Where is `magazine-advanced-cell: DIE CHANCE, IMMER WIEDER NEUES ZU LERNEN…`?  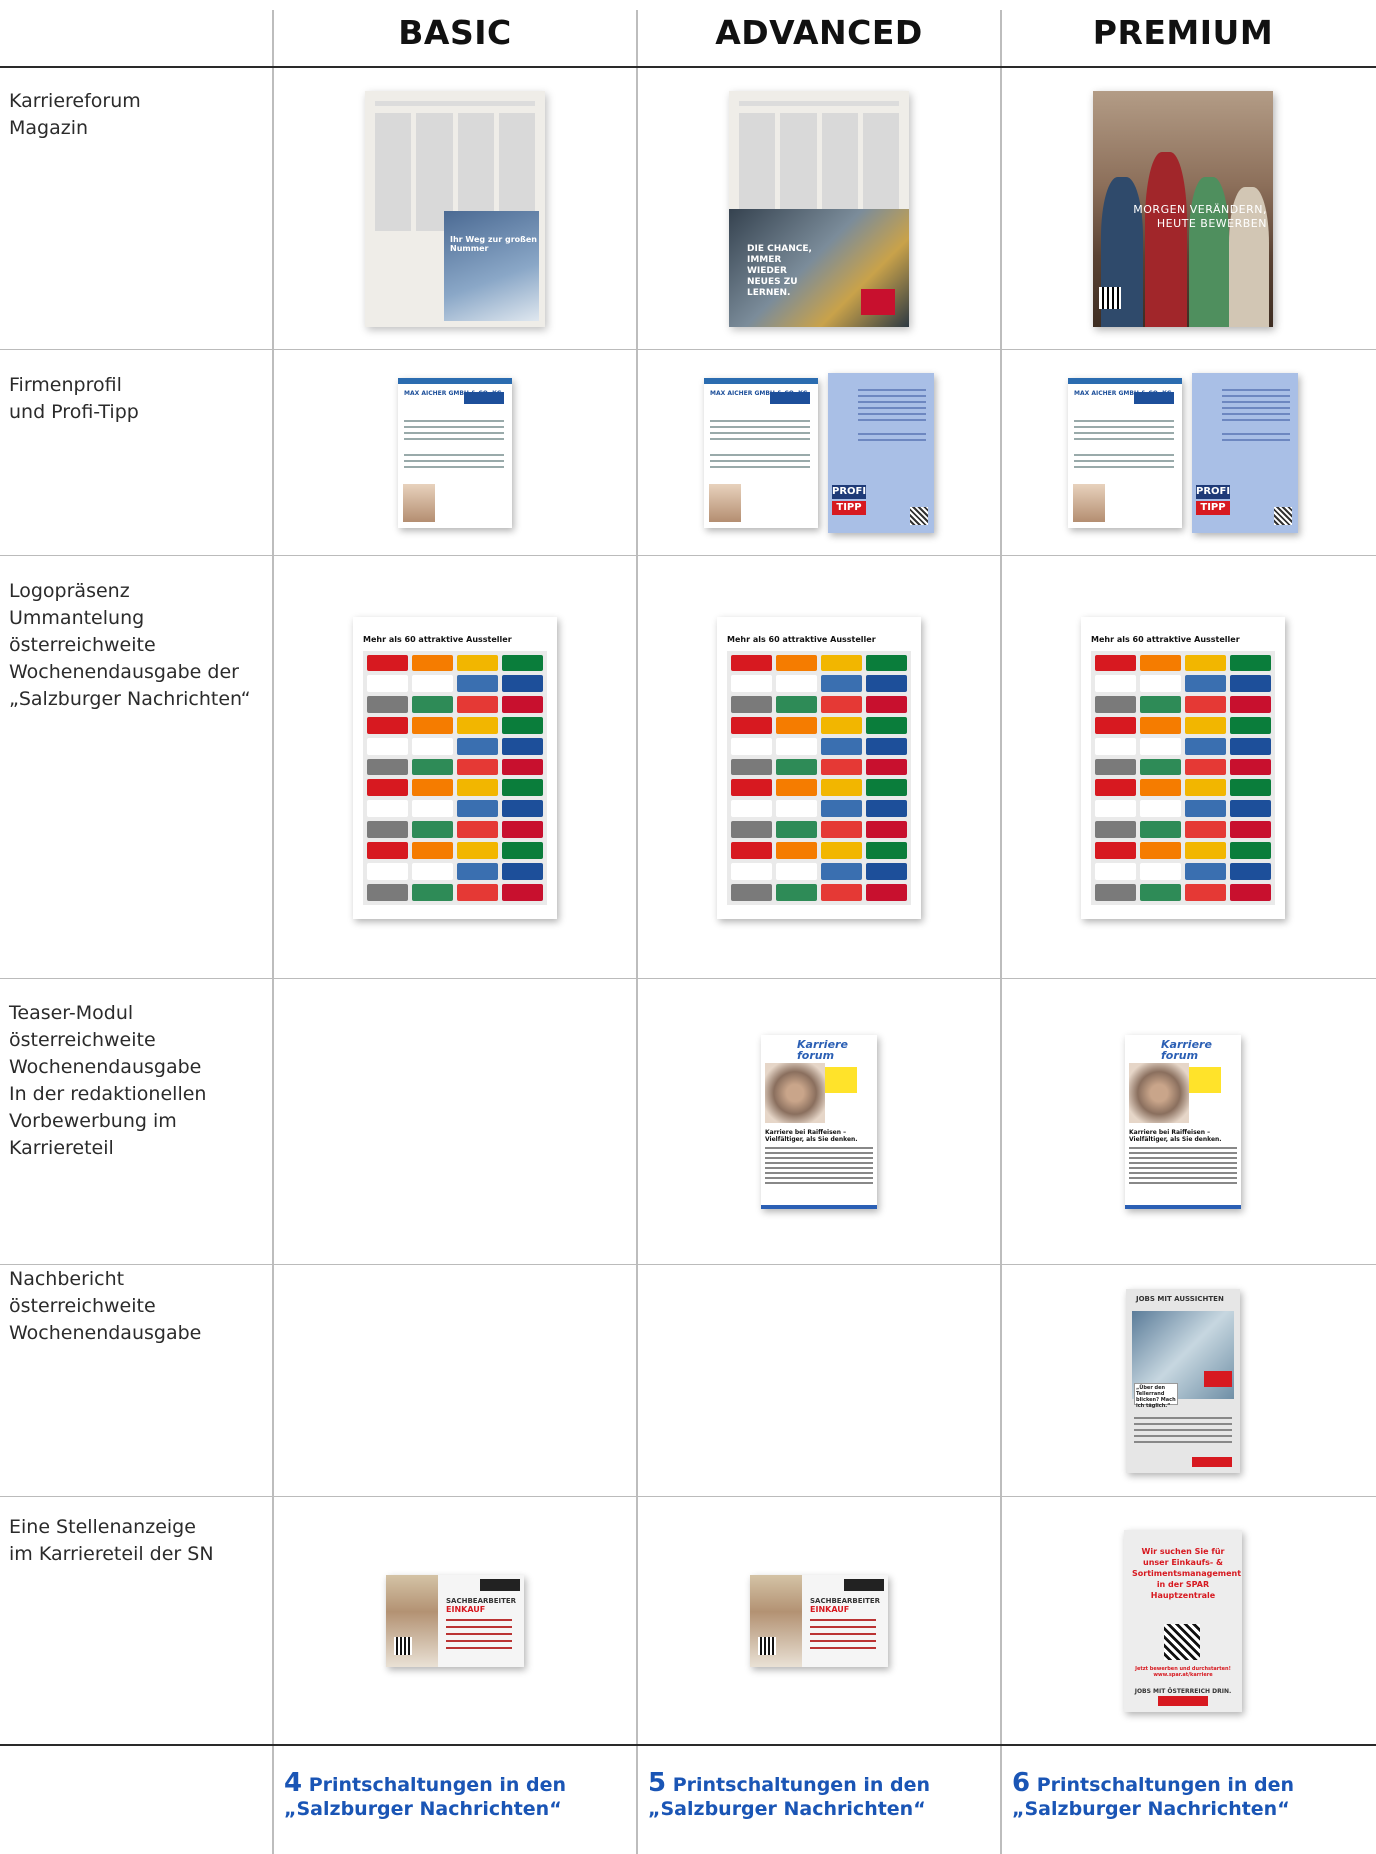
magazine-advanced-cell: DIE CHANCE, IMMER WIEDER NEUES ZU LERNEN… is located at coordinates (819, 208).